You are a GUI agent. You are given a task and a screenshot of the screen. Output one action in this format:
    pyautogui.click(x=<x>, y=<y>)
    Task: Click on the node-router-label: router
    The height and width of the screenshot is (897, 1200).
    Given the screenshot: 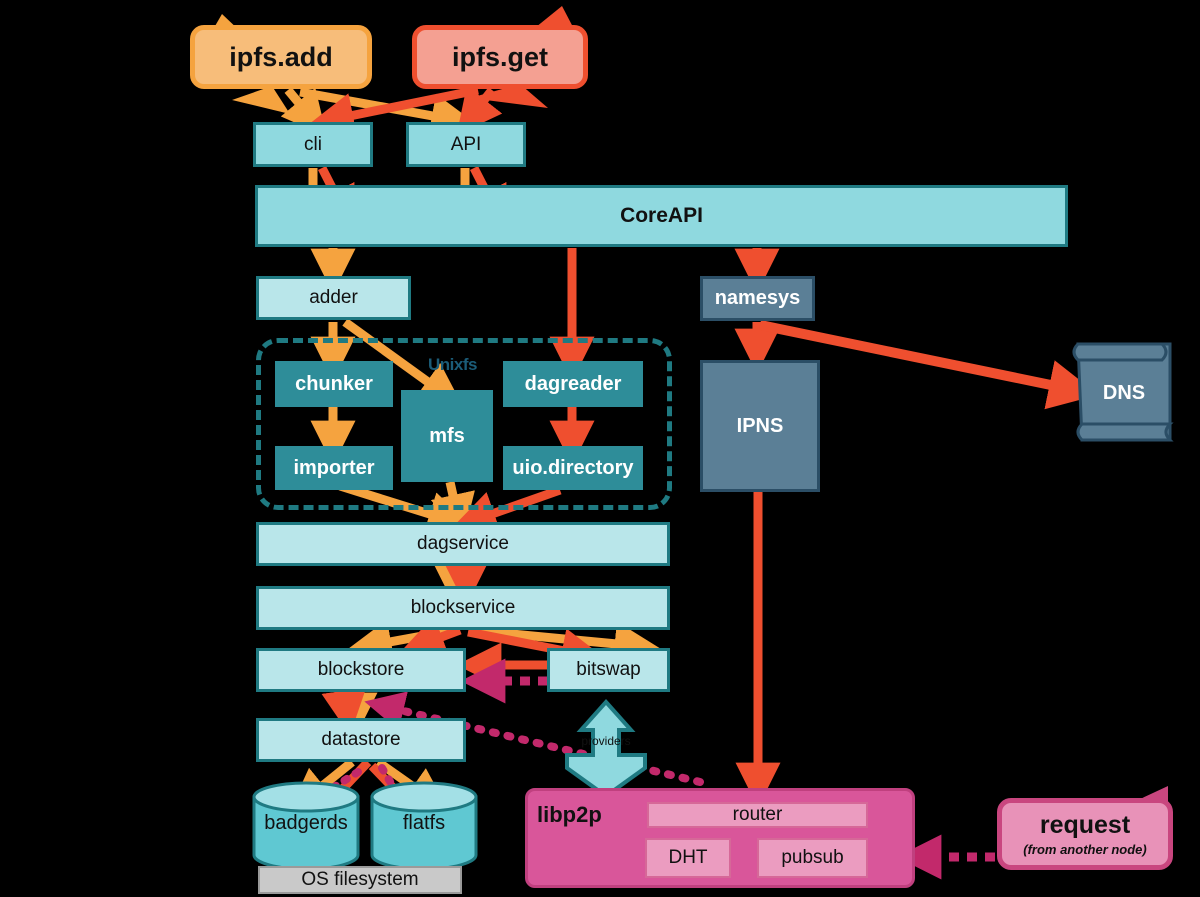 What is the action you would take?
    pyautogui.click(x=757, y=815)
    